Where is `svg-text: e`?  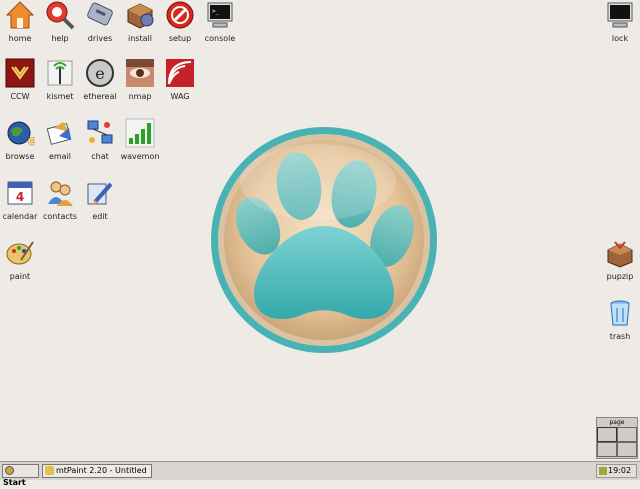
svg-text: e is located at coordinates (99, 73).